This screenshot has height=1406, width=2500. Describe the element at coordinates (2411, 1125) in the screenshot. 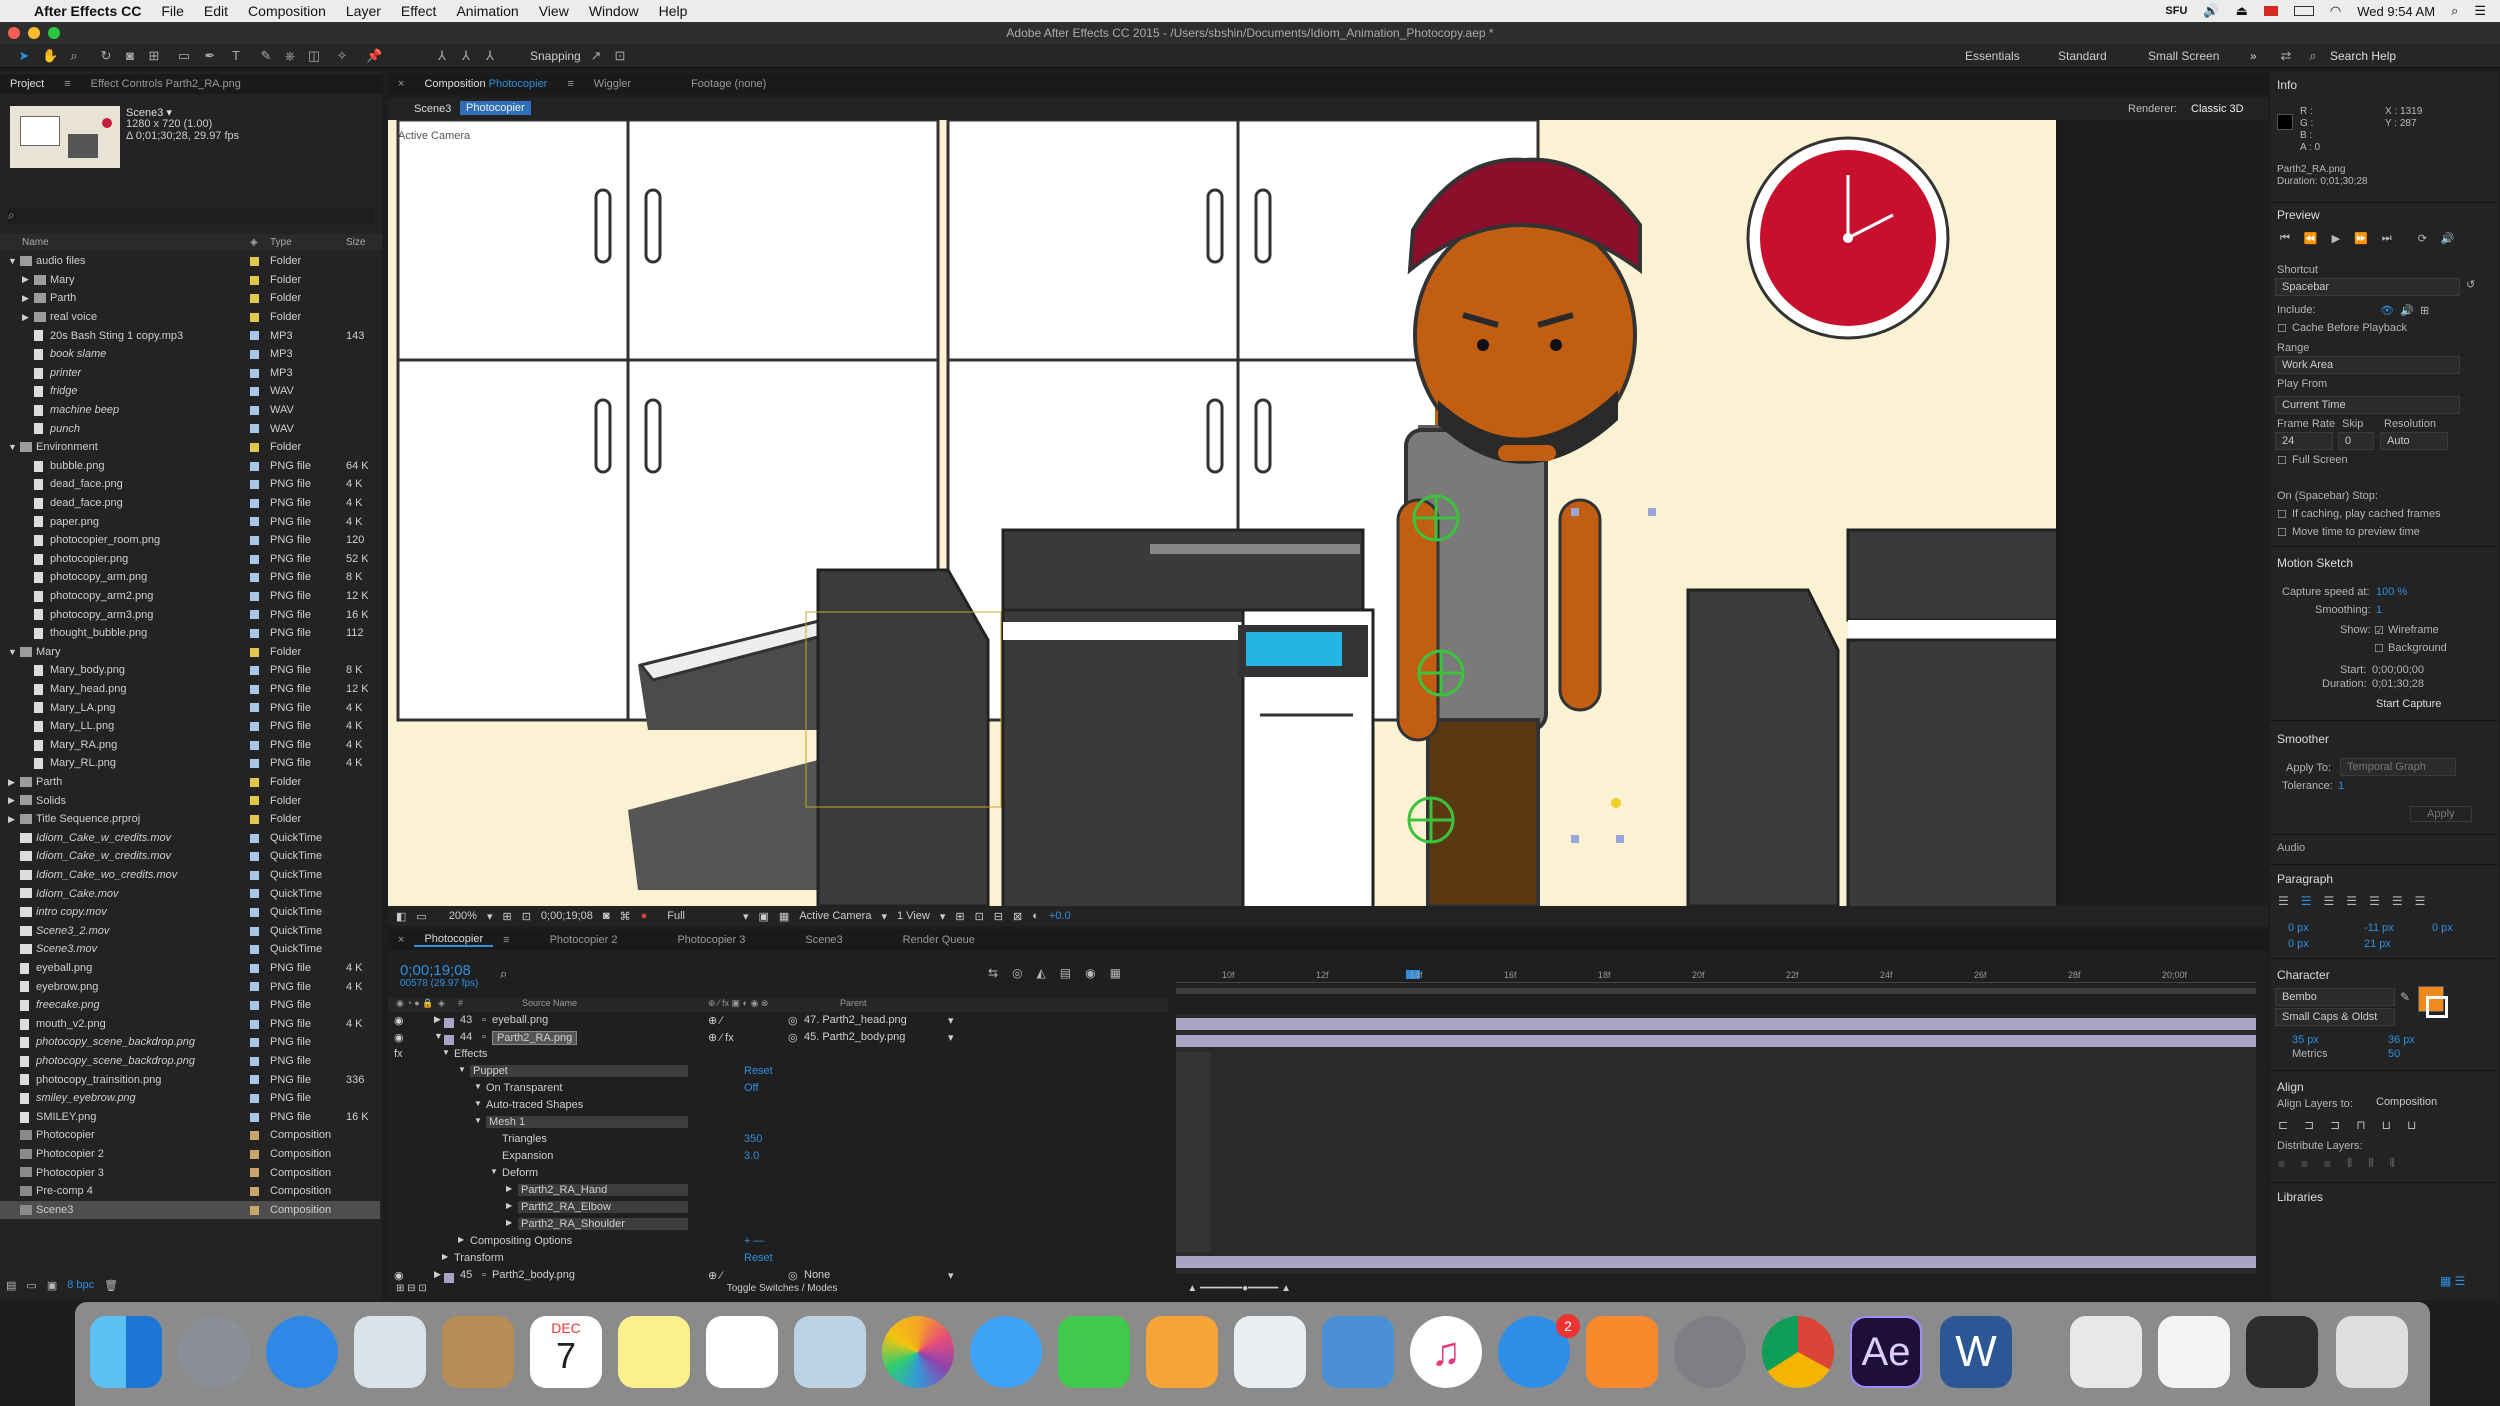

I see `align-bottom-edges-icon: ⊔` at that location.